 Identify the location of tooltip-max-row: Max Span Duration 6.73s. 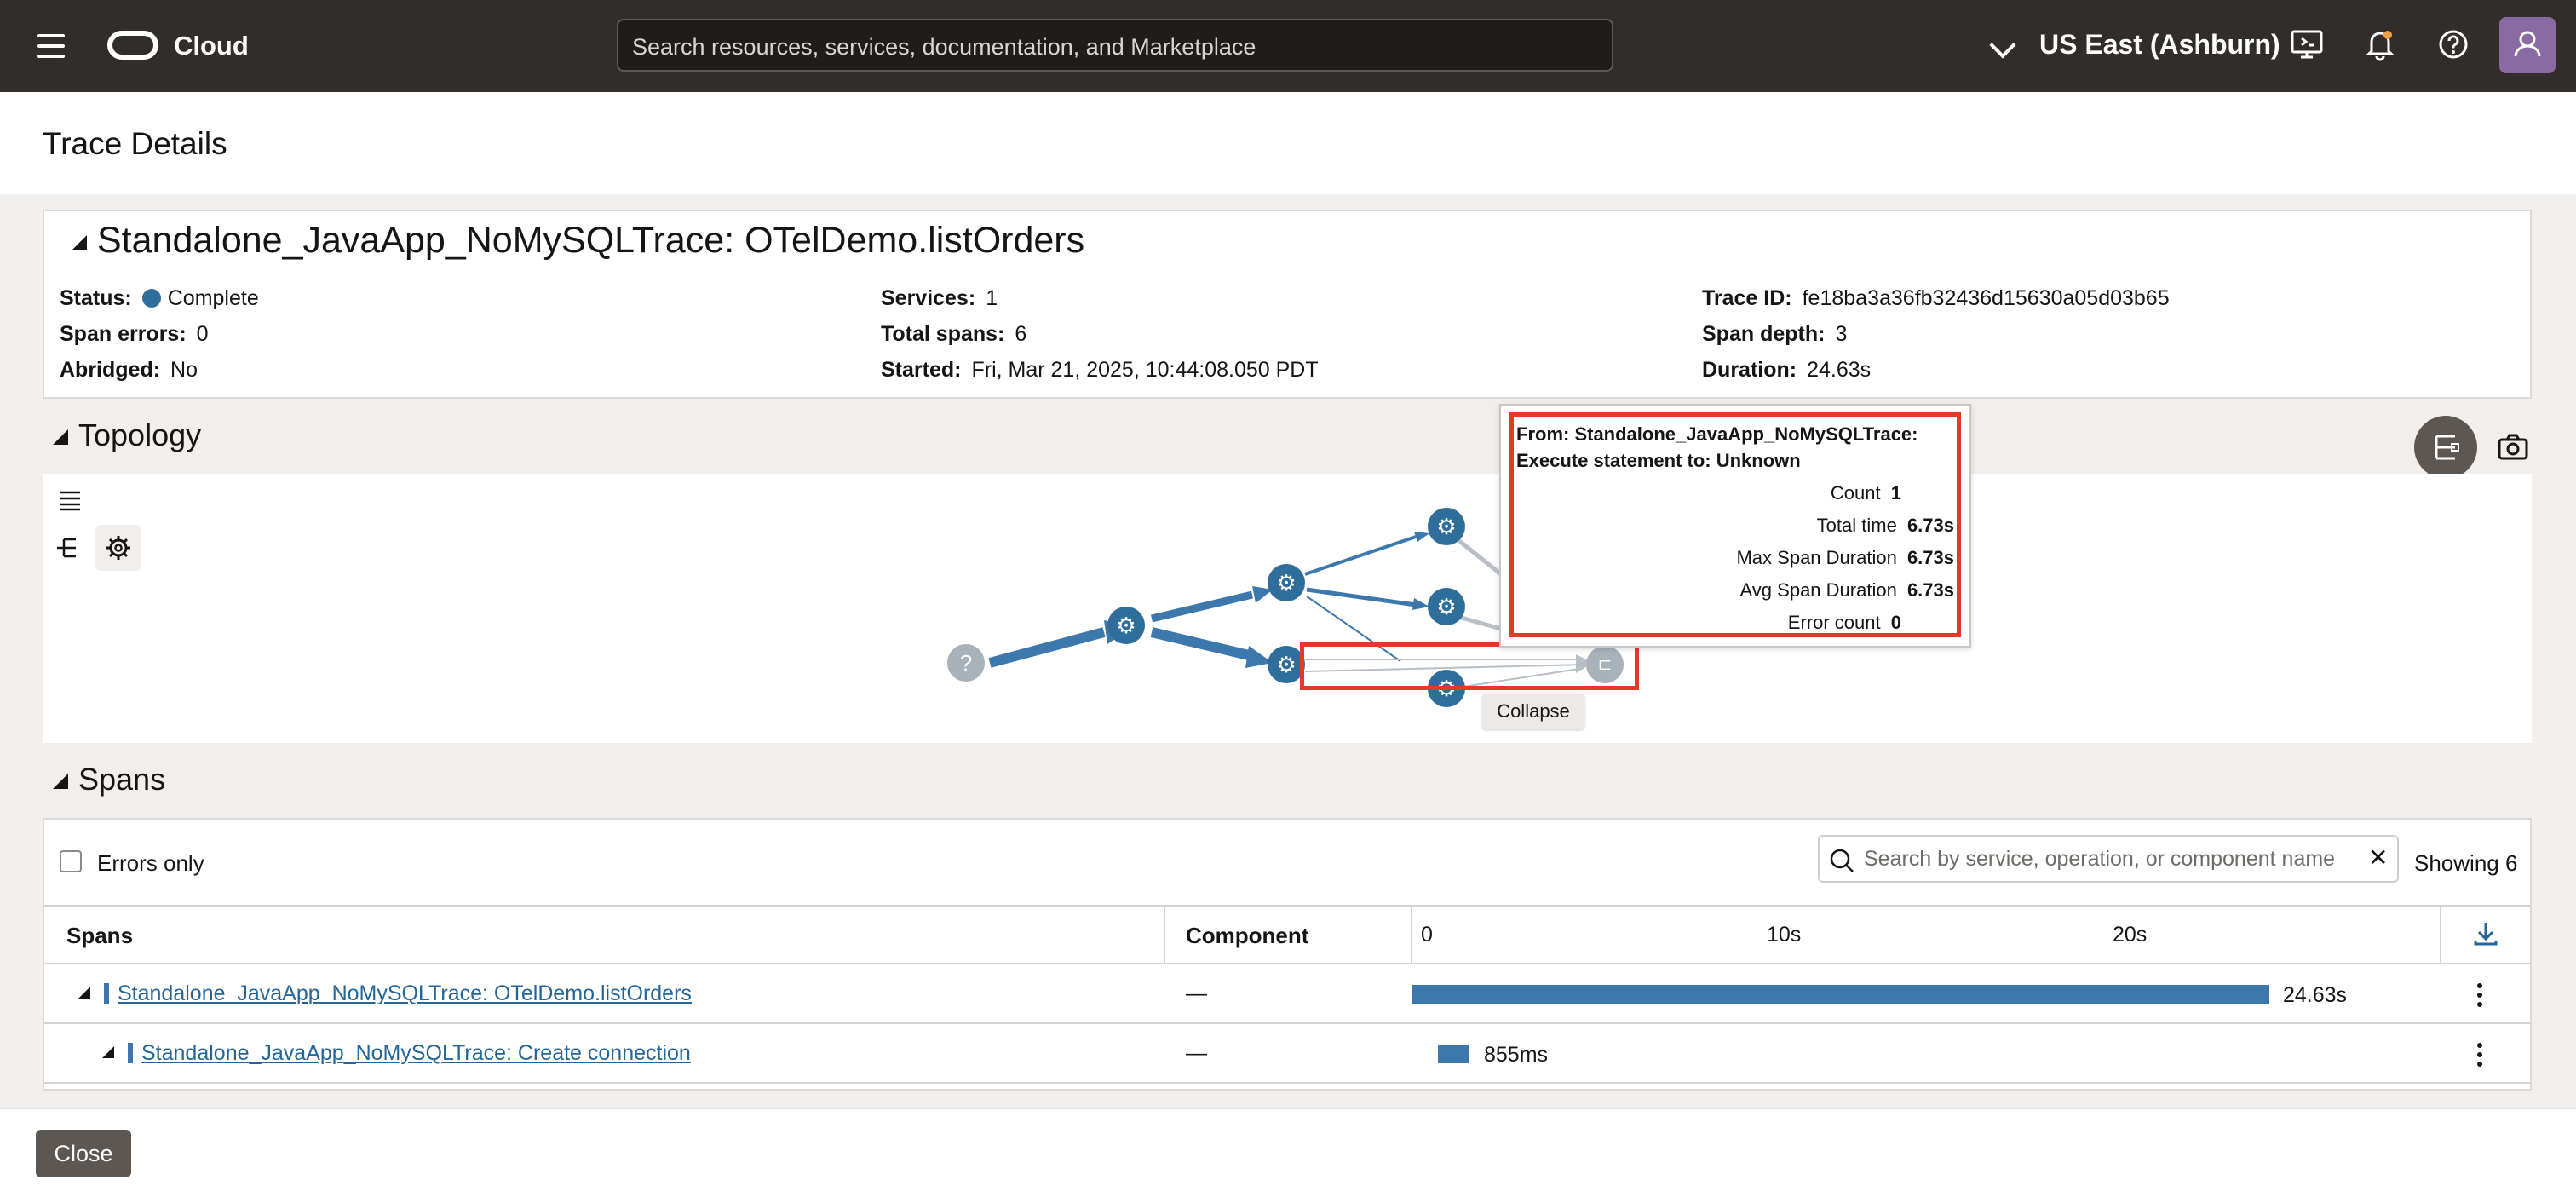
(1784, 558).